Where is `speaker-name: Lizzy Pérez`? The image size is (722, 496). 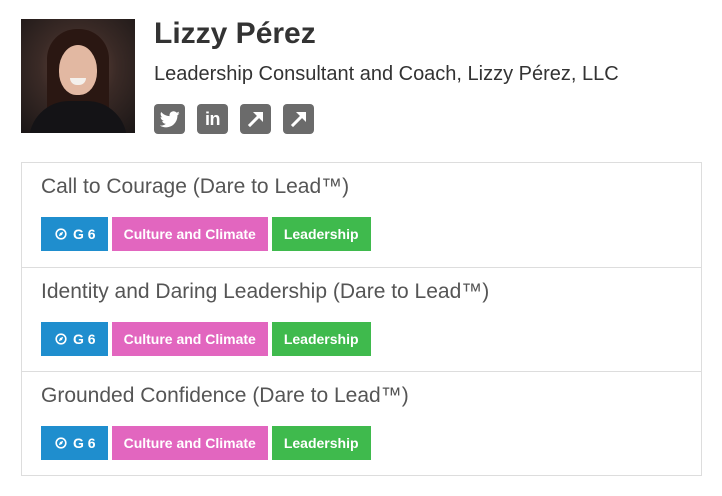 speaker-name: Lizzy Pérez is located at coordinates (235, 33).